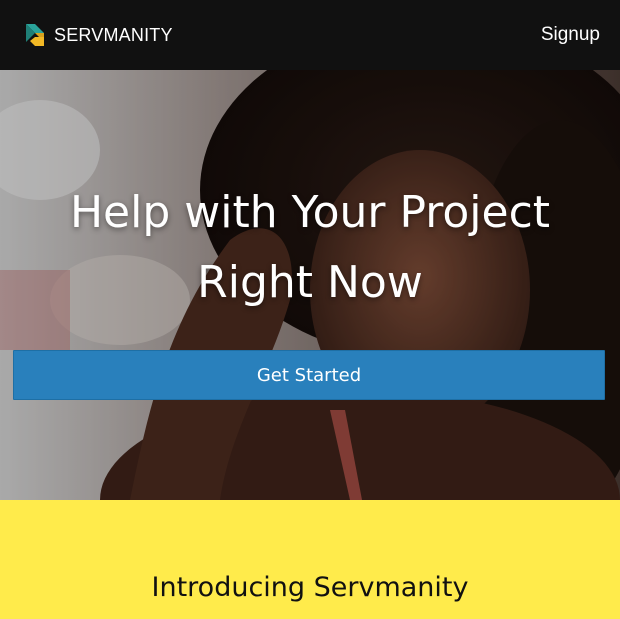 The image size is (620, 619). What do you see at coordinates (310, 587) in the screenshot?
I see `intro-title: Introducing Servmanity` at bounding box center [310, 587].